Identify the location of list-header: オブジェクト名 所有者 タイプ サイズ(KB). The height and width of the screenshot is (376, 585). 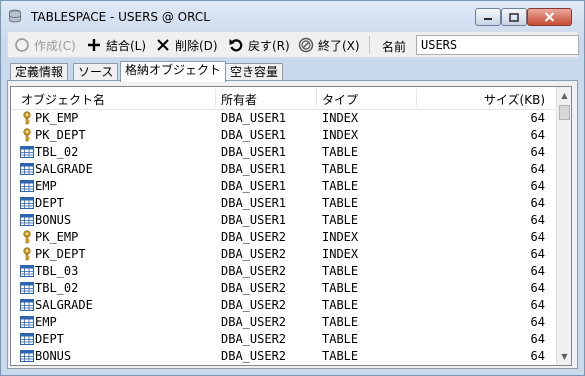
(283, 98).